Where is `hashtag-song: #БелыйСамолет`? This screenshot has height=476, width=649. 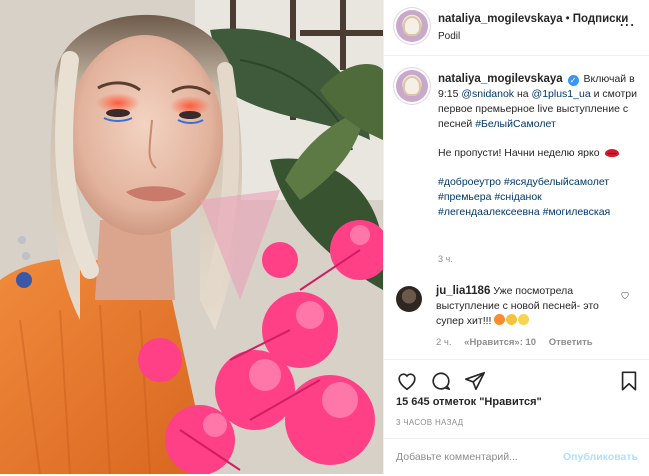 hashtag-song: #БелыйСамолет is located at coordinates (515, 124).